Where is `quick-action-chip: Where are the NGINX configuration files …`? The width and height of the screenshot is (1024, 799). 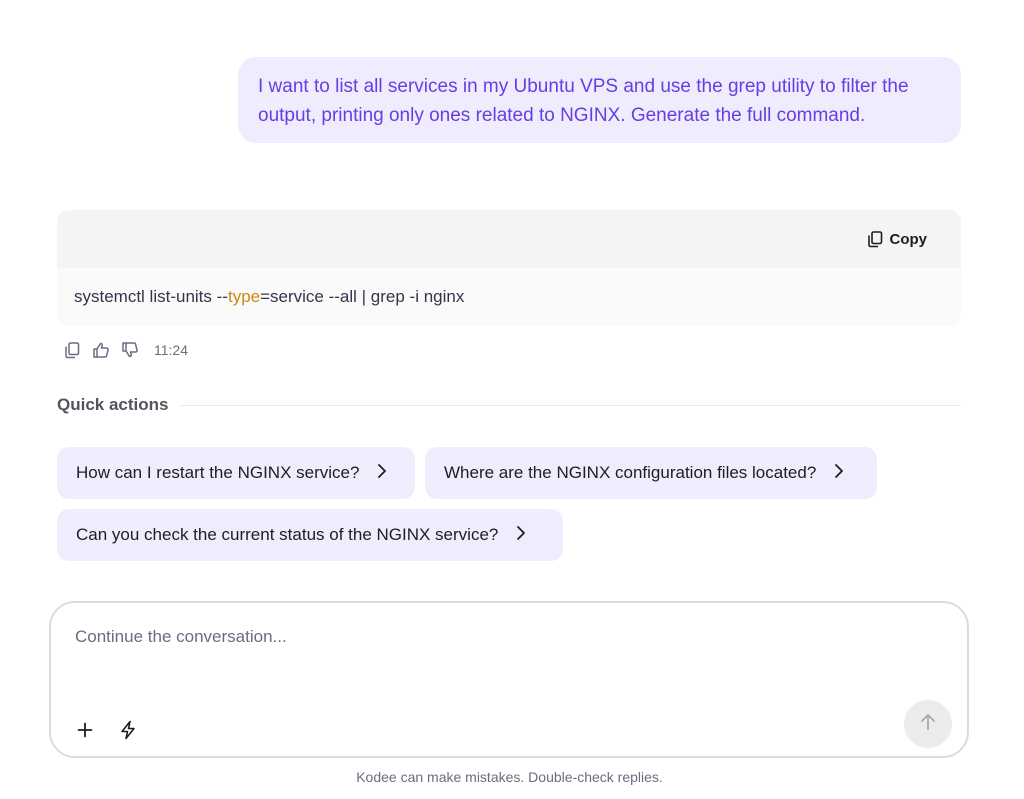
quick-action-chip: Where are the NGINX configuration files … is located at coordinates (651, 473).